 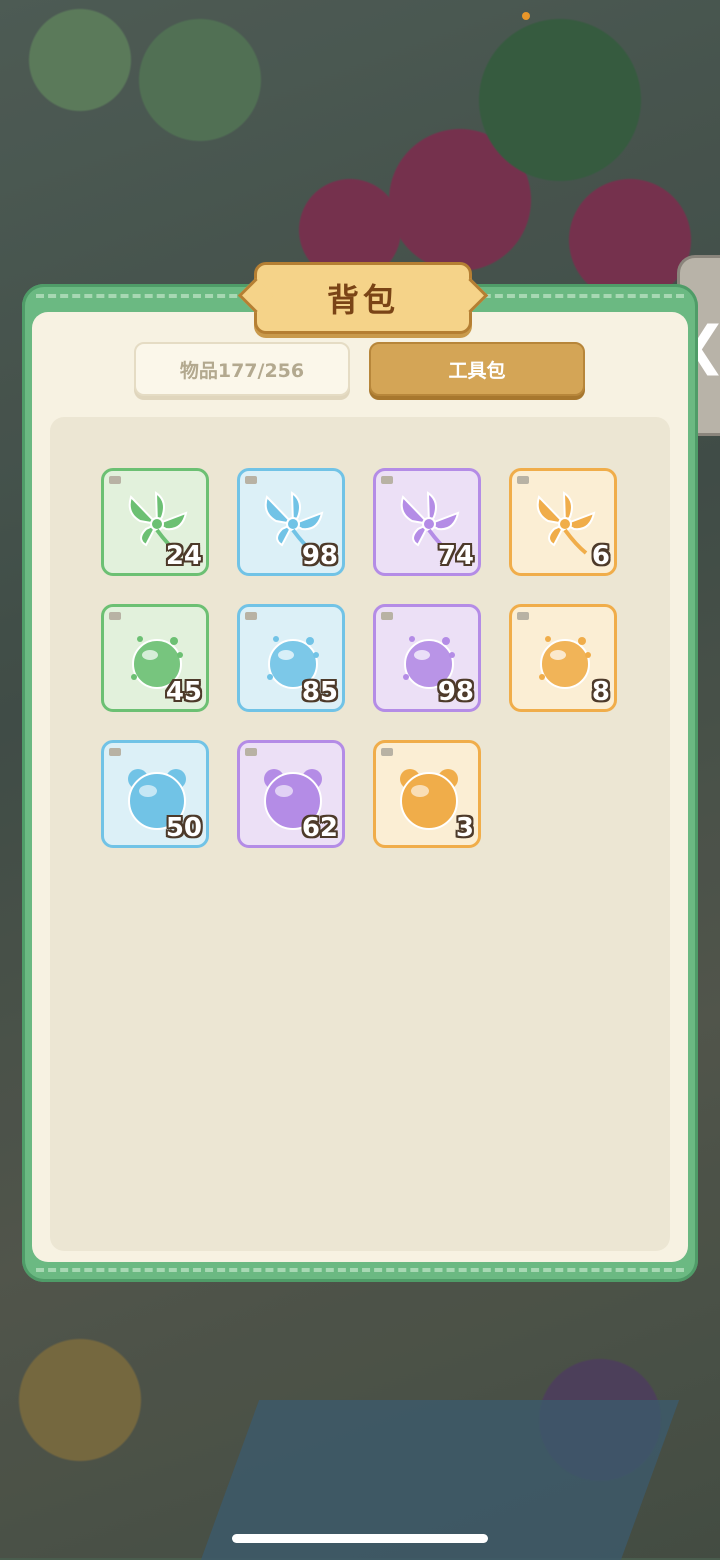 What do you see at coordinates (464, 828) in the screenshot?
I see `item-count: 3` at bounding box center [464, 828].